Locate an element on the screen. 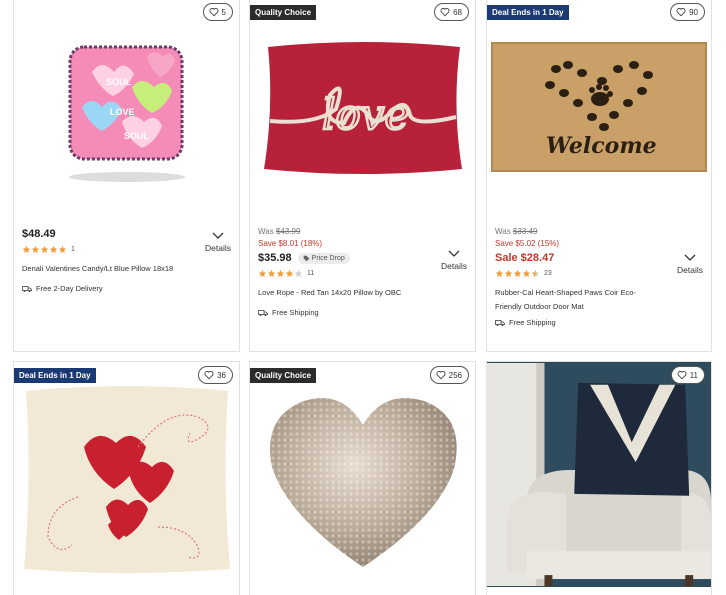 The width and height of the screenshot is (726, 595). product-image: love is located at coordinates (362, 107).